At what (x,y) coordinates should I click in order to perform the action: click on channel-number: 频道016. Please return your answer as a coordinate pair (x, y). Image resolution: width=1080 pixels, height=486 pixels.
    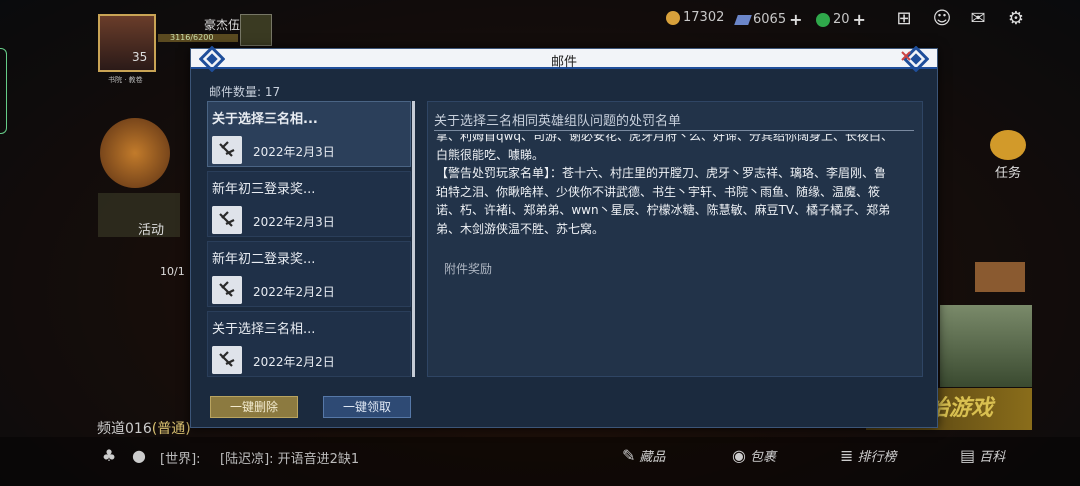
    Looking at the image, I should click on (124, 429).